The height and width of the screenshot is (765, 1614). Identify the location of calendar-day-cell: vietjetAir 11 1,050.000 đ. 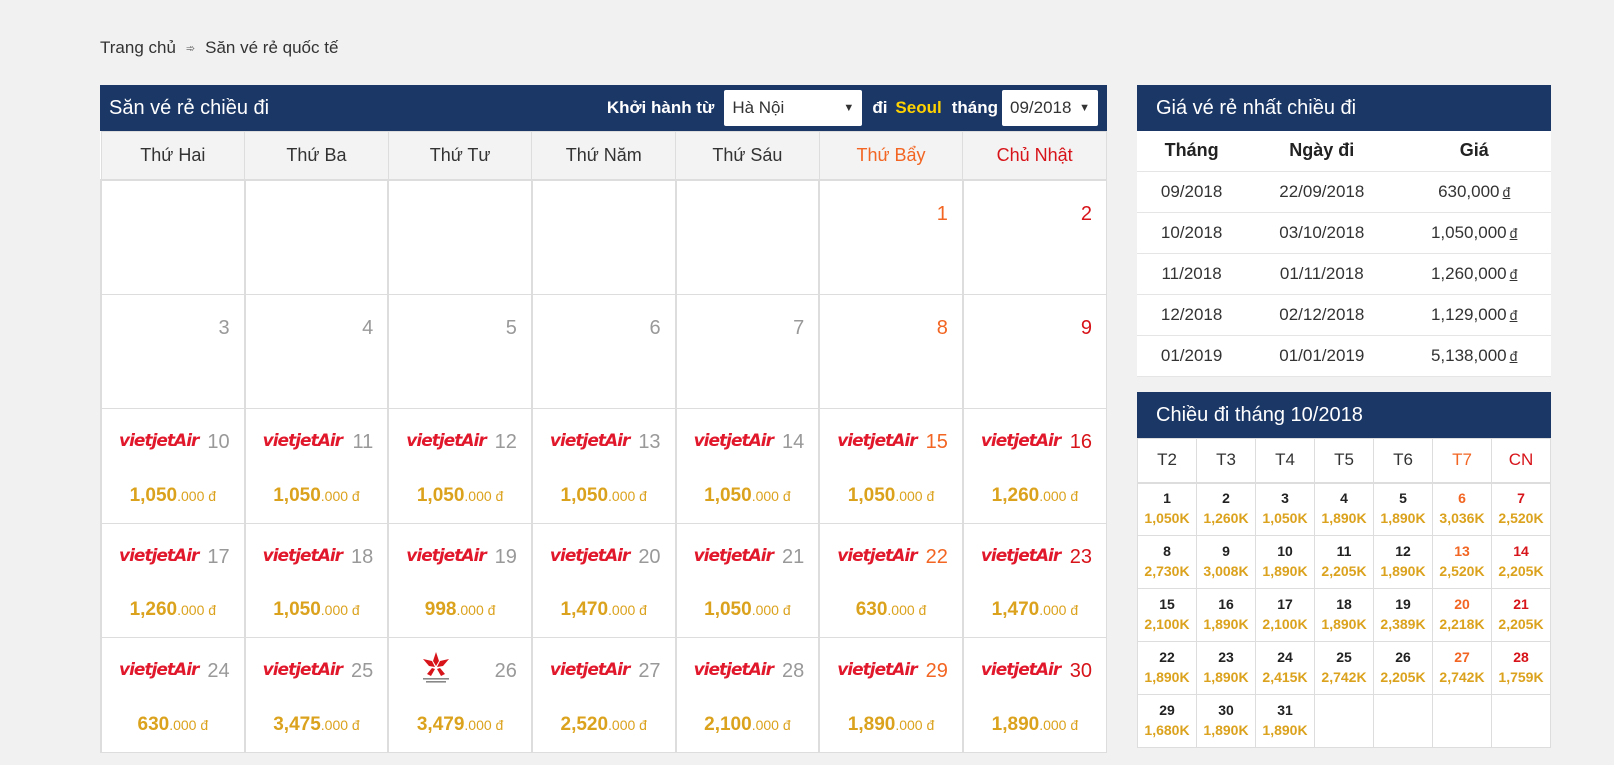
(316, 466).